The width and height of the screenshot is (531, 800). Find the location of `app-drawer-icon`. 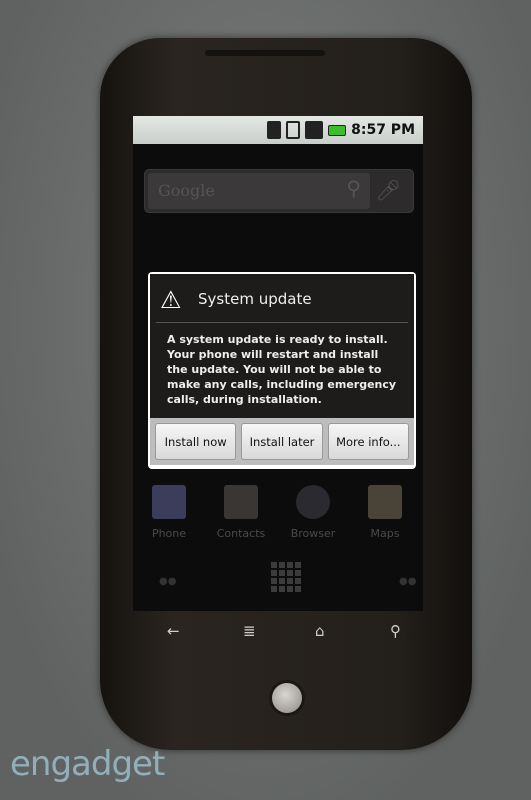

app-drawer-icon is located at coordinates (286, 577).